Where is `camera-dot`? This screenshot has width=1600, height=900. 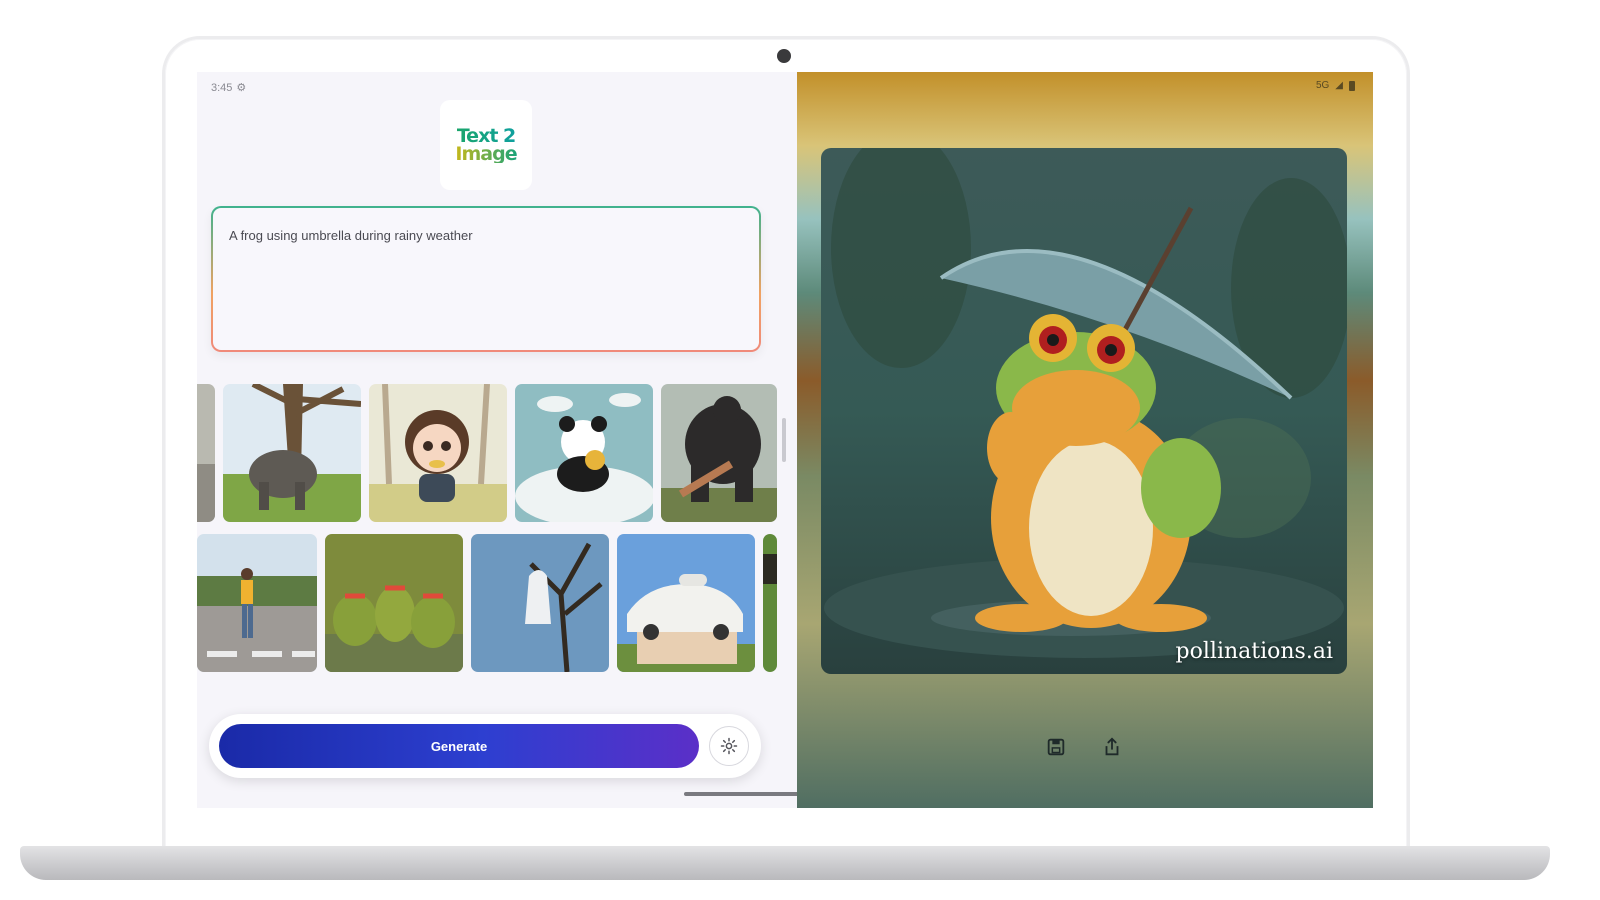
camera-dot is located at coordinates (784, 56).